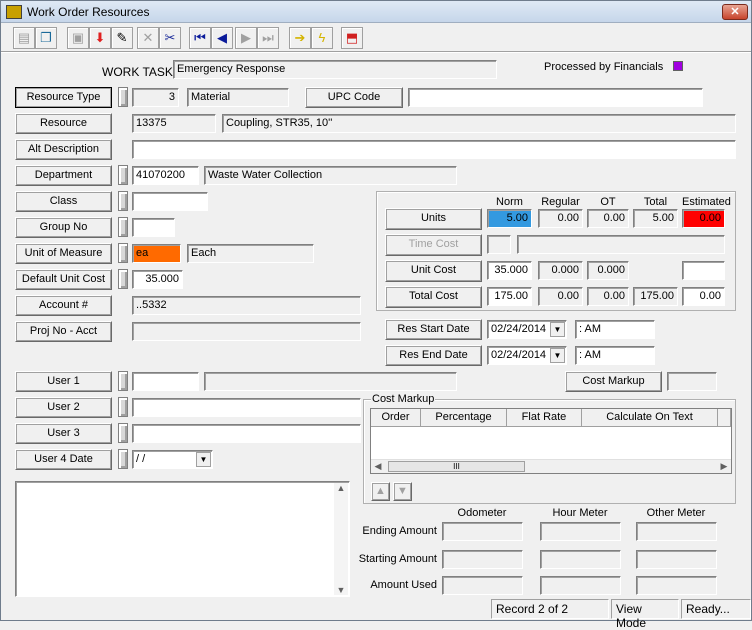 This screenshot has width=752, height=630. What do you see at coordinates (703, 296) in the screenshot?
I see `total-cost-estimated: 0.00` at bounding box center [703, 296].